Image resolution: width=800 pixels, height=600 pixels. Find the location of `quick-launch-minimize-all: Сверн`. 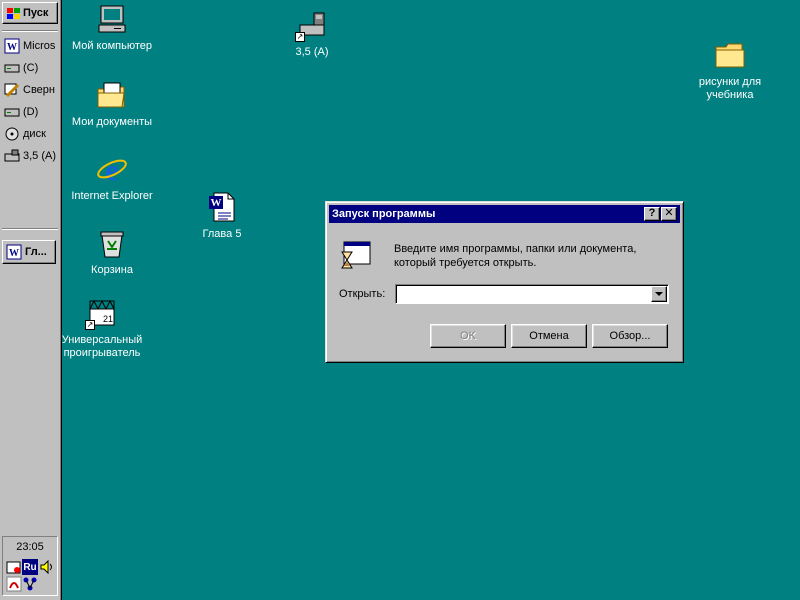

quick-launch-minimize-all: Сверн is located at coordinates (32, 90).